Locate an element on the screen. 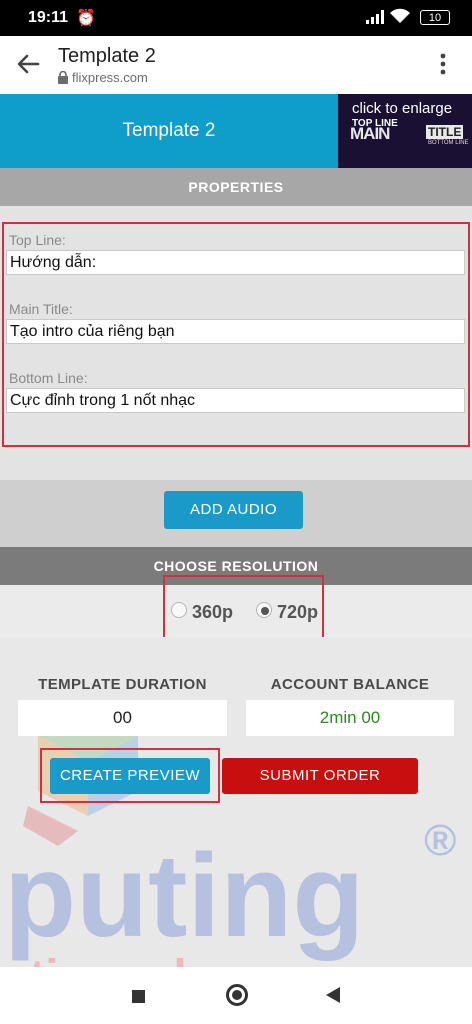  account-balance-label: ACCOUNT BALANCE is located at coordinates (350, 684).